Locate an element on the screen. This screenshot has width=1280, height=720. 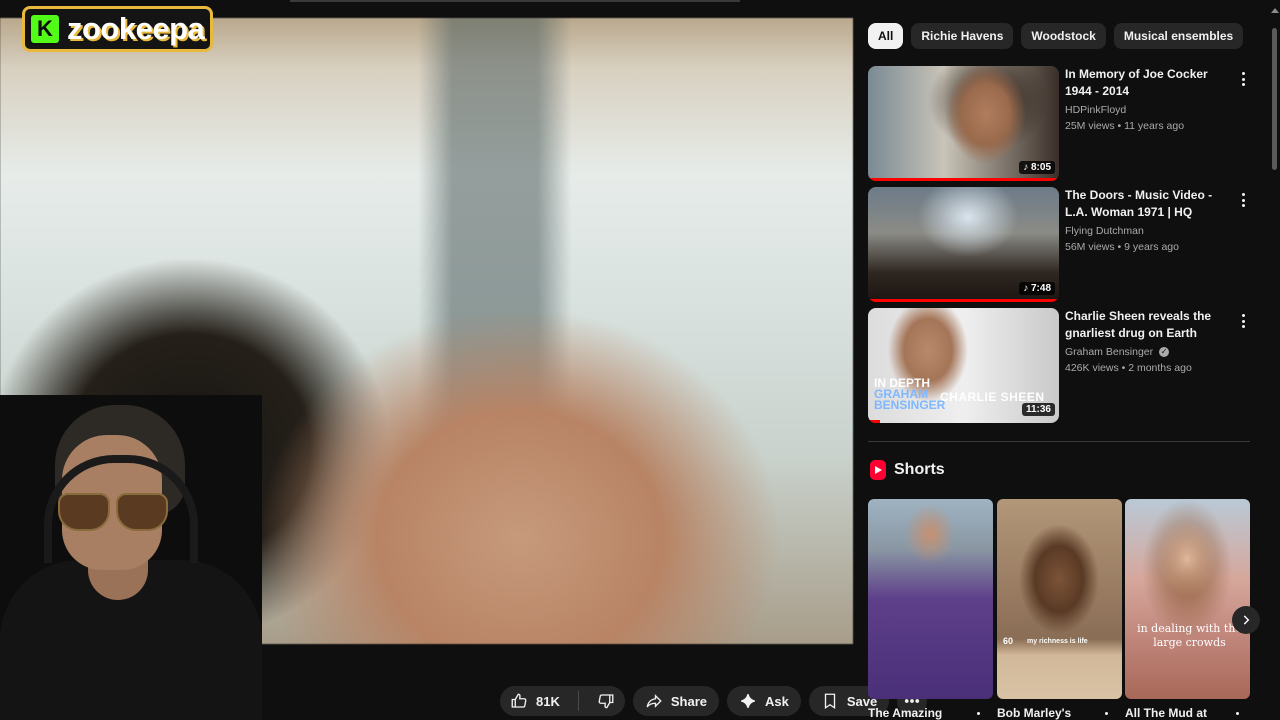
verified-icon: ✓ is located at coordinates (1164, 352).